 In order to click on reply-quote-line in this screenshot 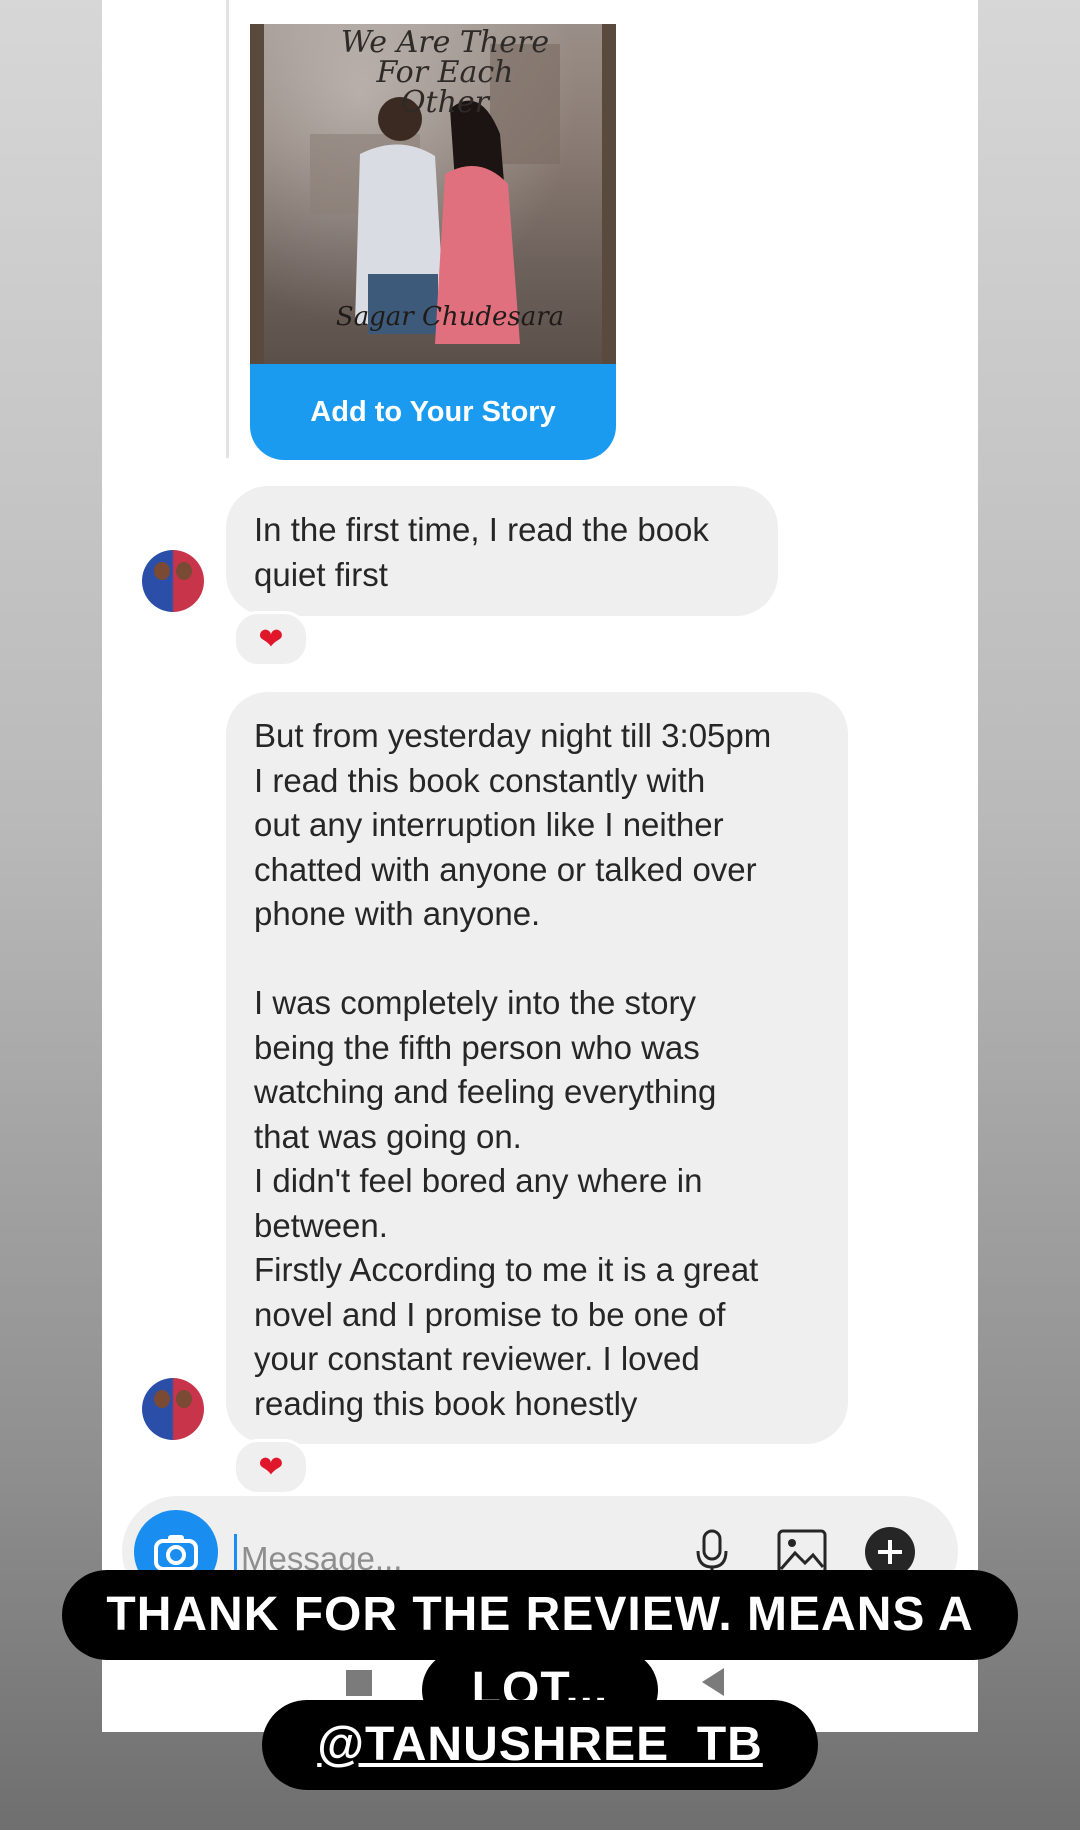, I will do `click(227, 229)`.